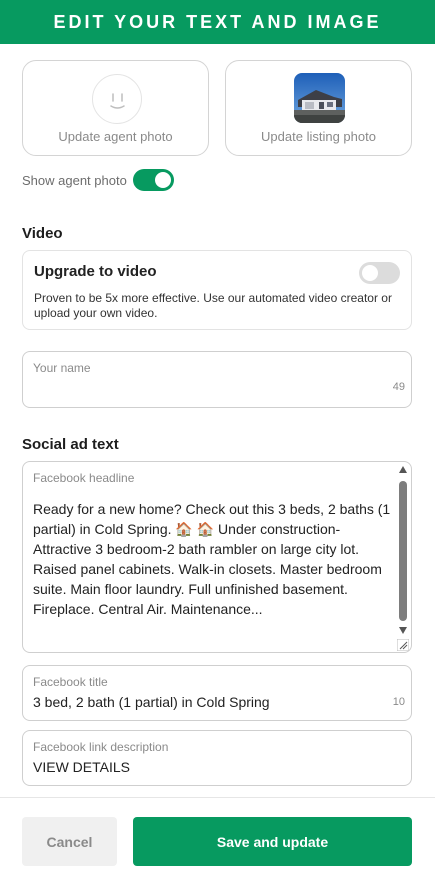 This screenshot has width=435, height=886. What do you see at coordinates (318, 136) in the screenshot?
I see `update-listing-photo-label: Update listing photo` at bounding box center [318, 136].